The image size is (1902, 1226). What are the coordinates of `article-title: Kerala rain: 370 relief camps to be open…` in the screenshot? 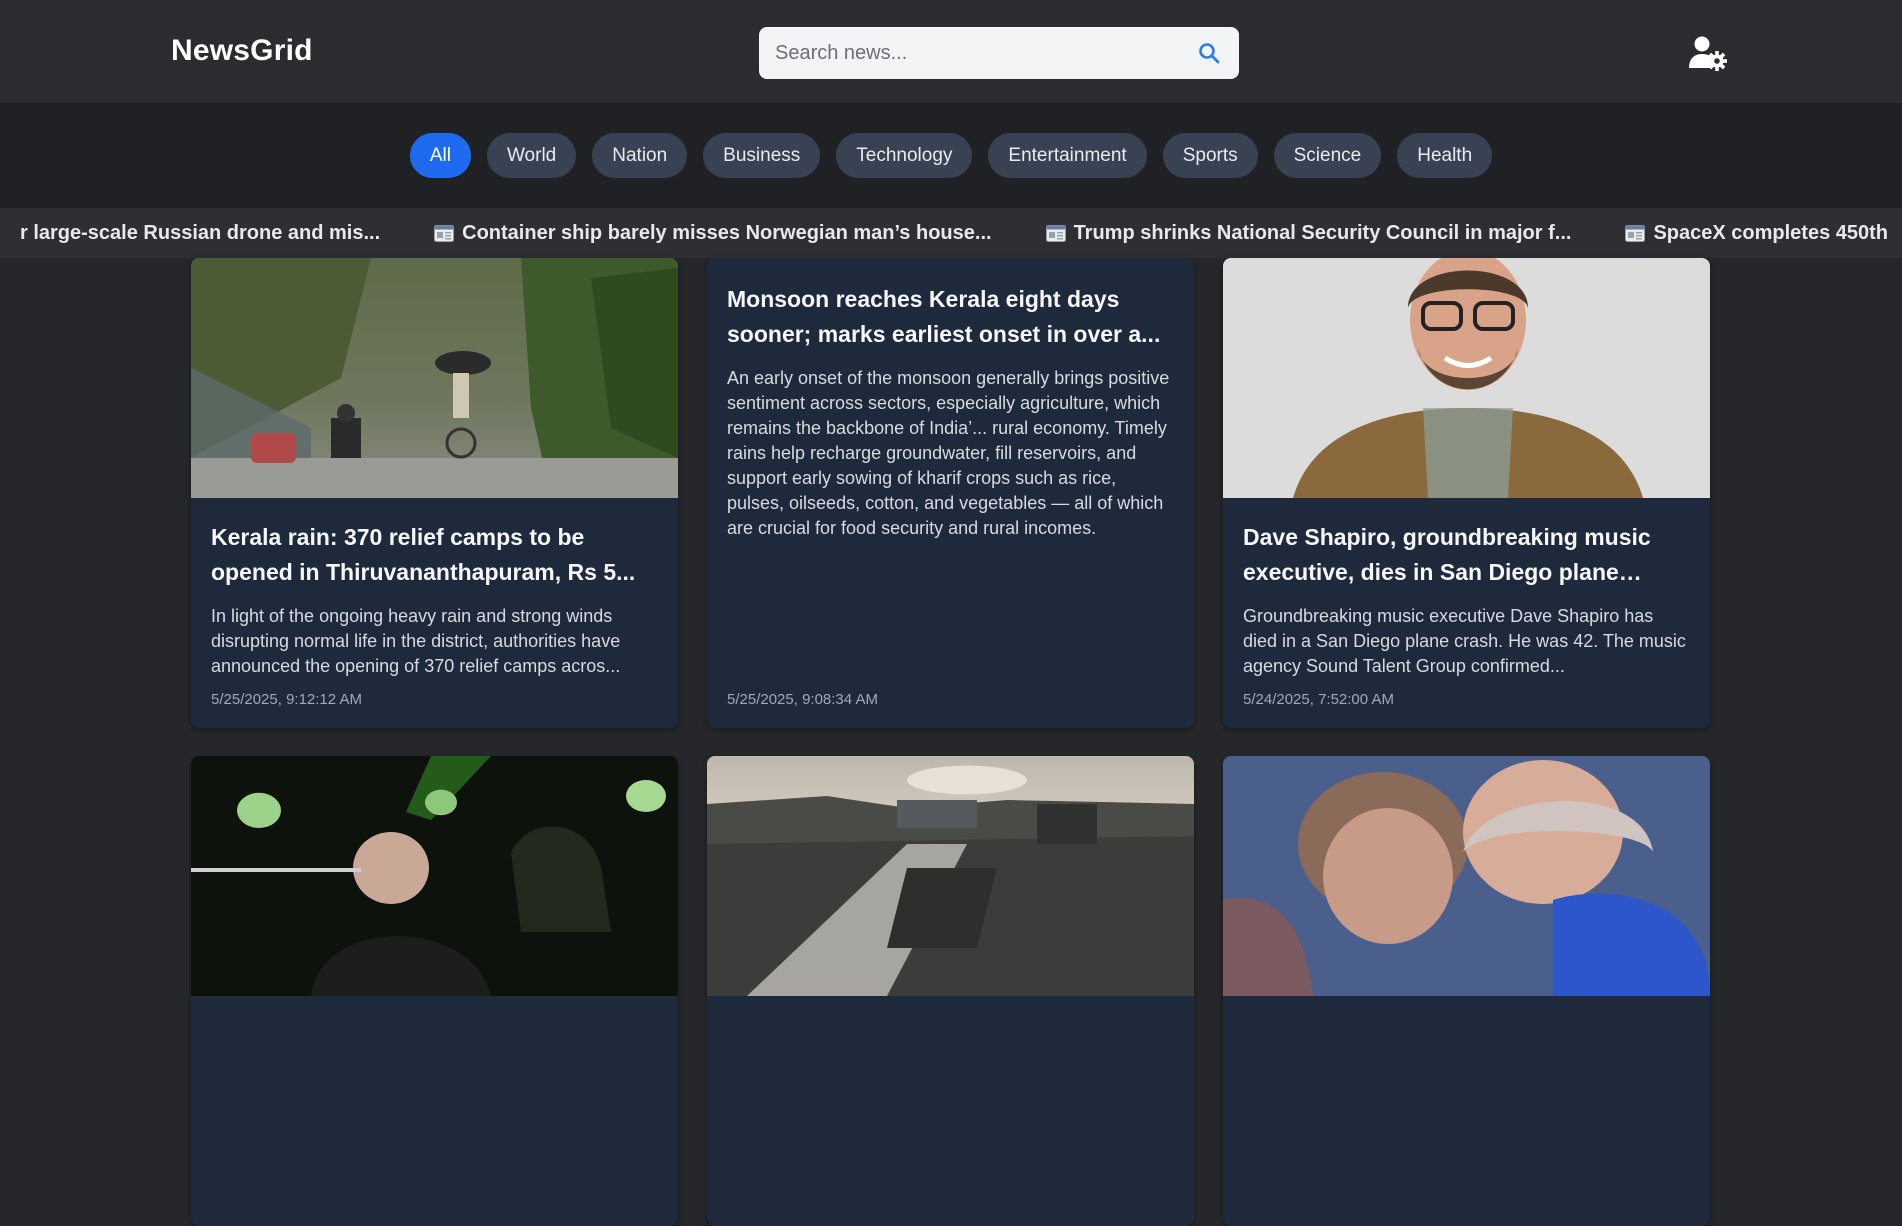 It's located at (434, 555).